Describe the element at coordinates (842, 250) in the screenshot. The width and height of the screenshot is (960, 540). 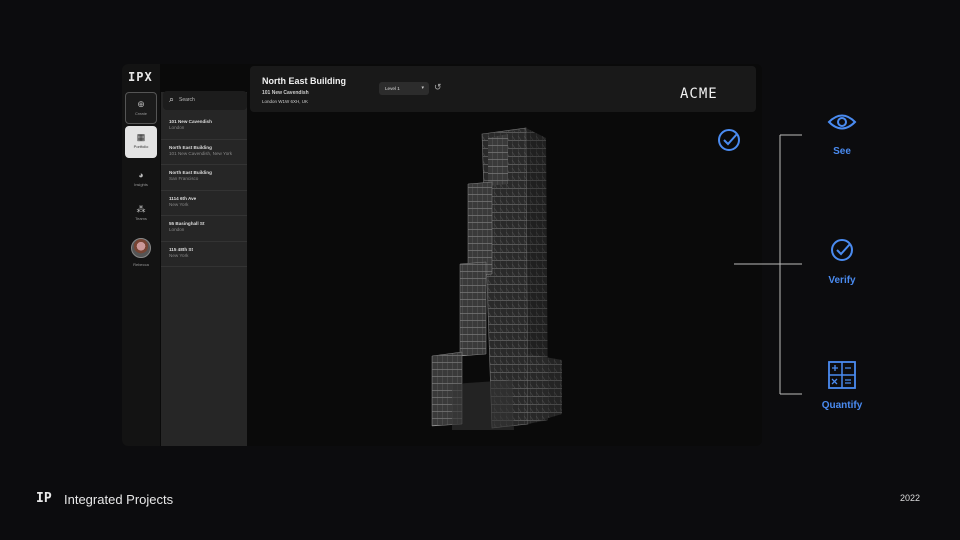
I see `check-circle-icon` at that location.